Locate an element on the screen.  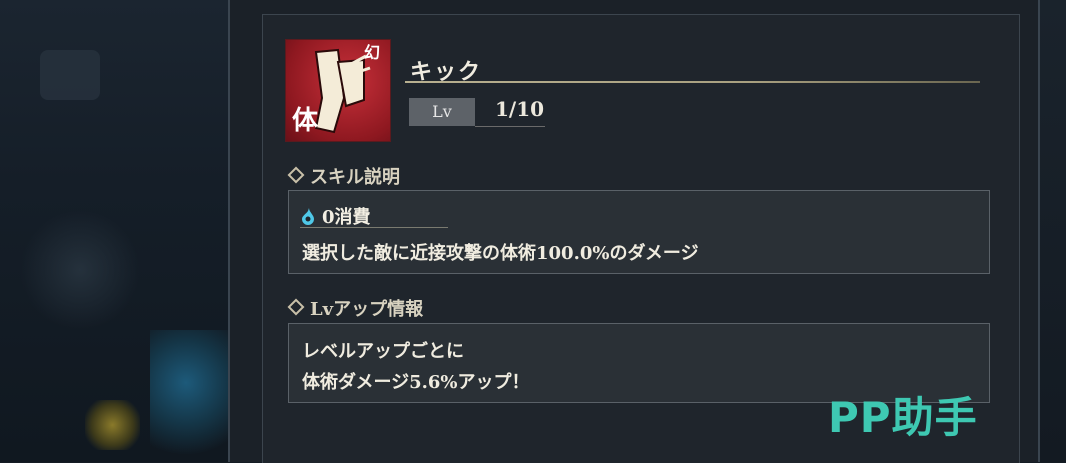
skill-type-label: 体 is located at coordinates (305, 121).